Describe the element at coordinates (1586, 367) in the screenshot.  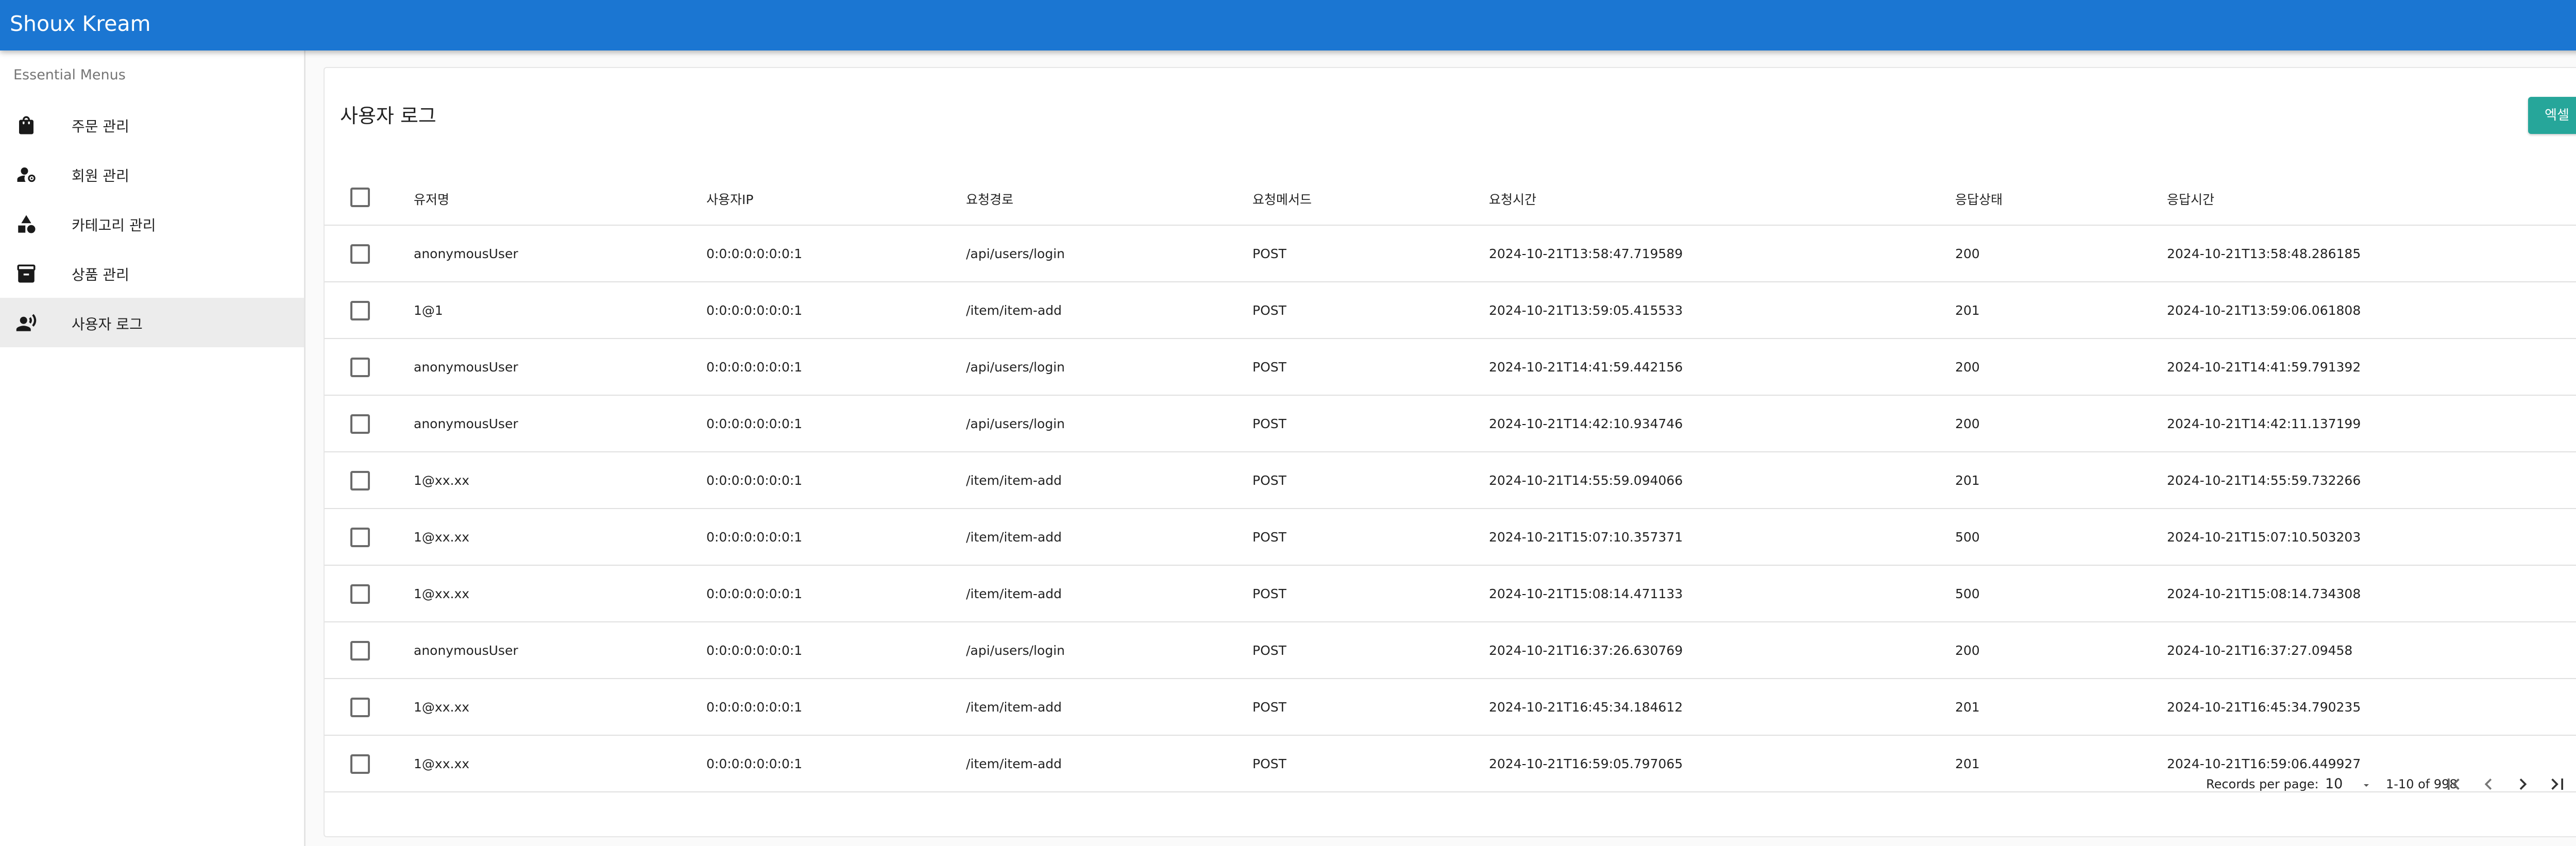
I see `cell-request-time: 2024-10-21T14:41:59.442156` at that location.